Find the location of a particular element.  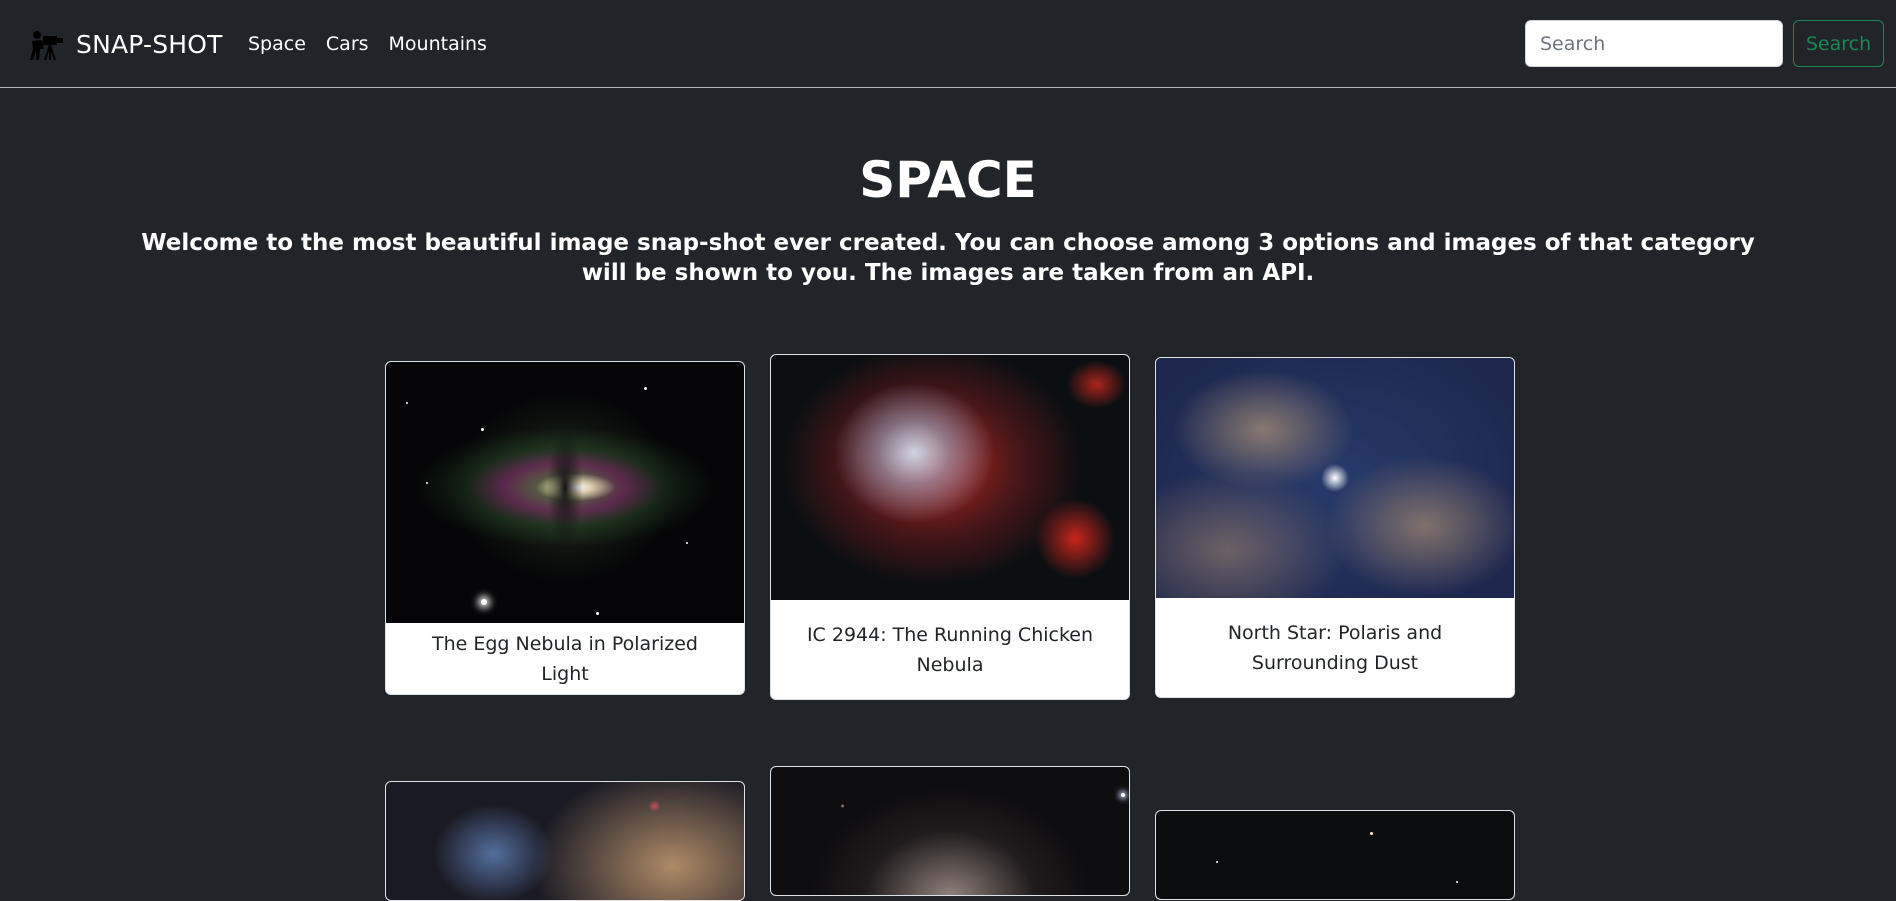

card-title: IC 2944: The Running Chicken Nebula is located at coordinates (950, 649).